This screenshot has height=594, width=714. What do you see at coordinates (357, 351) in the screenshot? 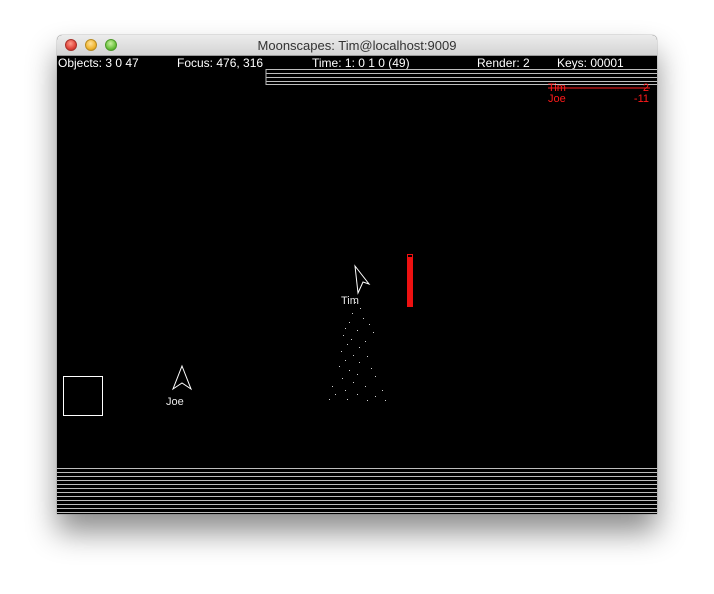
I see `exhaust-particles` at bounding box center [357, 351].